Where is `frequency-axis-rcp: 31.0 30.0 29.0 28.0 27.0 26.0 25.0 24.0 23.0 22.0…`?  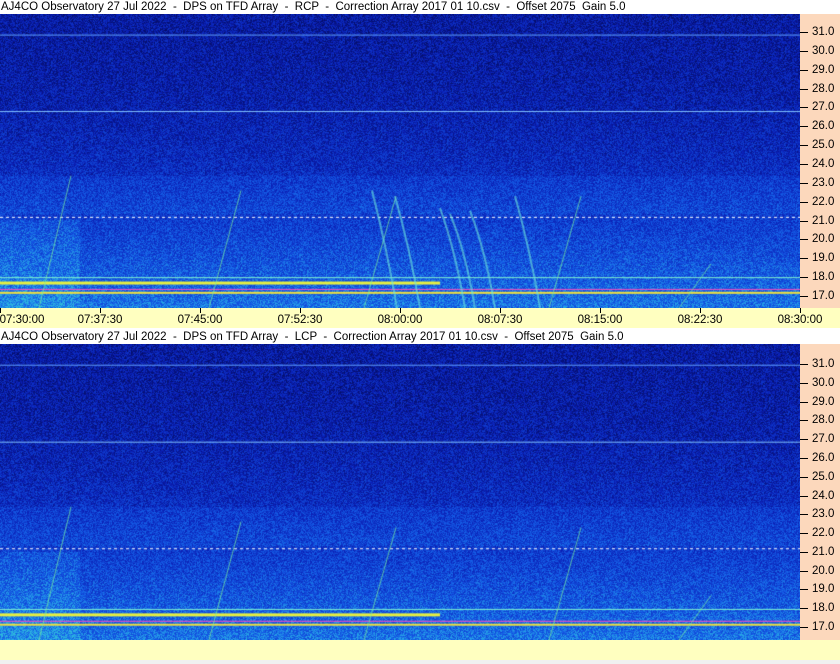
frequency-axis-rcp: 31.0 30.0 29.0 28.0 27.0 26.0 25.0 24.0 23.0 22.0… is located at coordinates (820, 161).